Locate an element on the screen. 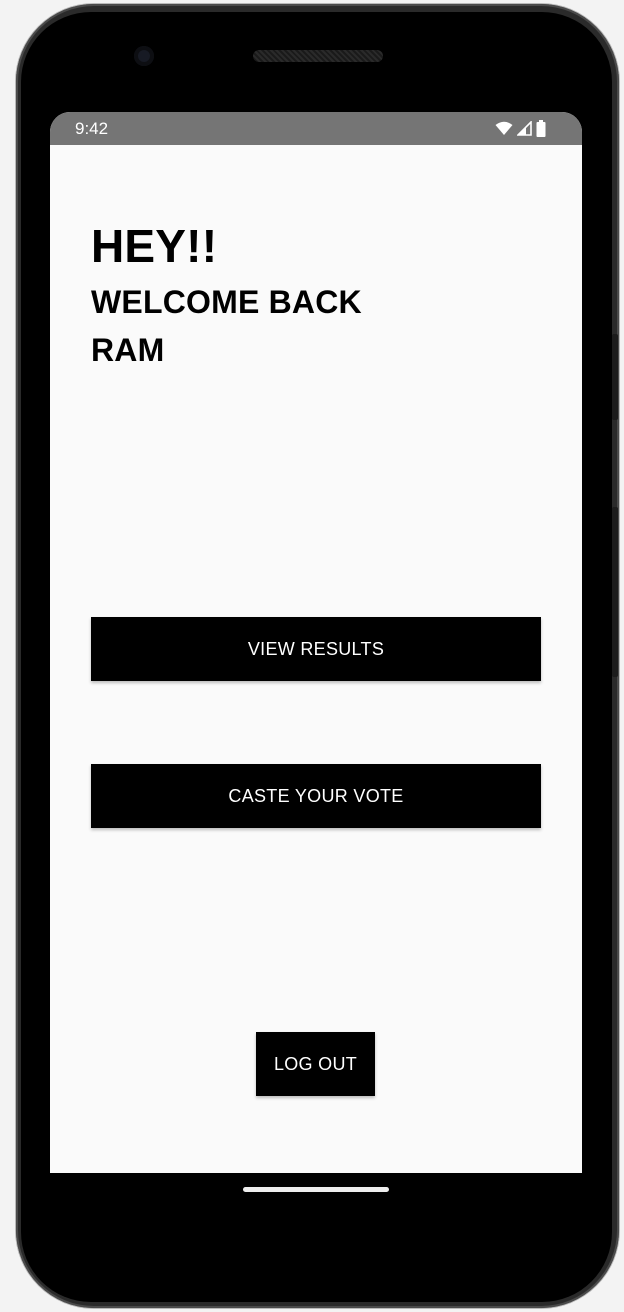 This screenshot has height=1312, width=624. cell-signal-icon is located at coordinates (524, 128).